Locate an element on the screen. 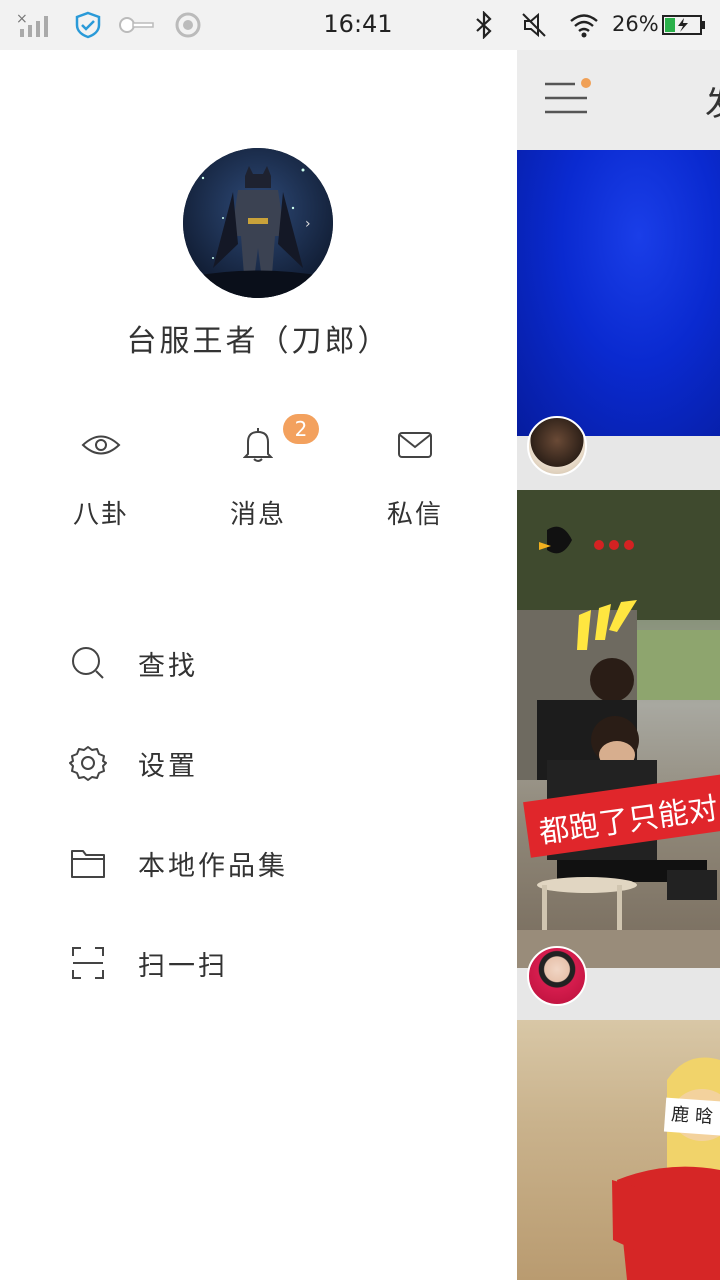  bell-icon is located at coordinates (258, 445).